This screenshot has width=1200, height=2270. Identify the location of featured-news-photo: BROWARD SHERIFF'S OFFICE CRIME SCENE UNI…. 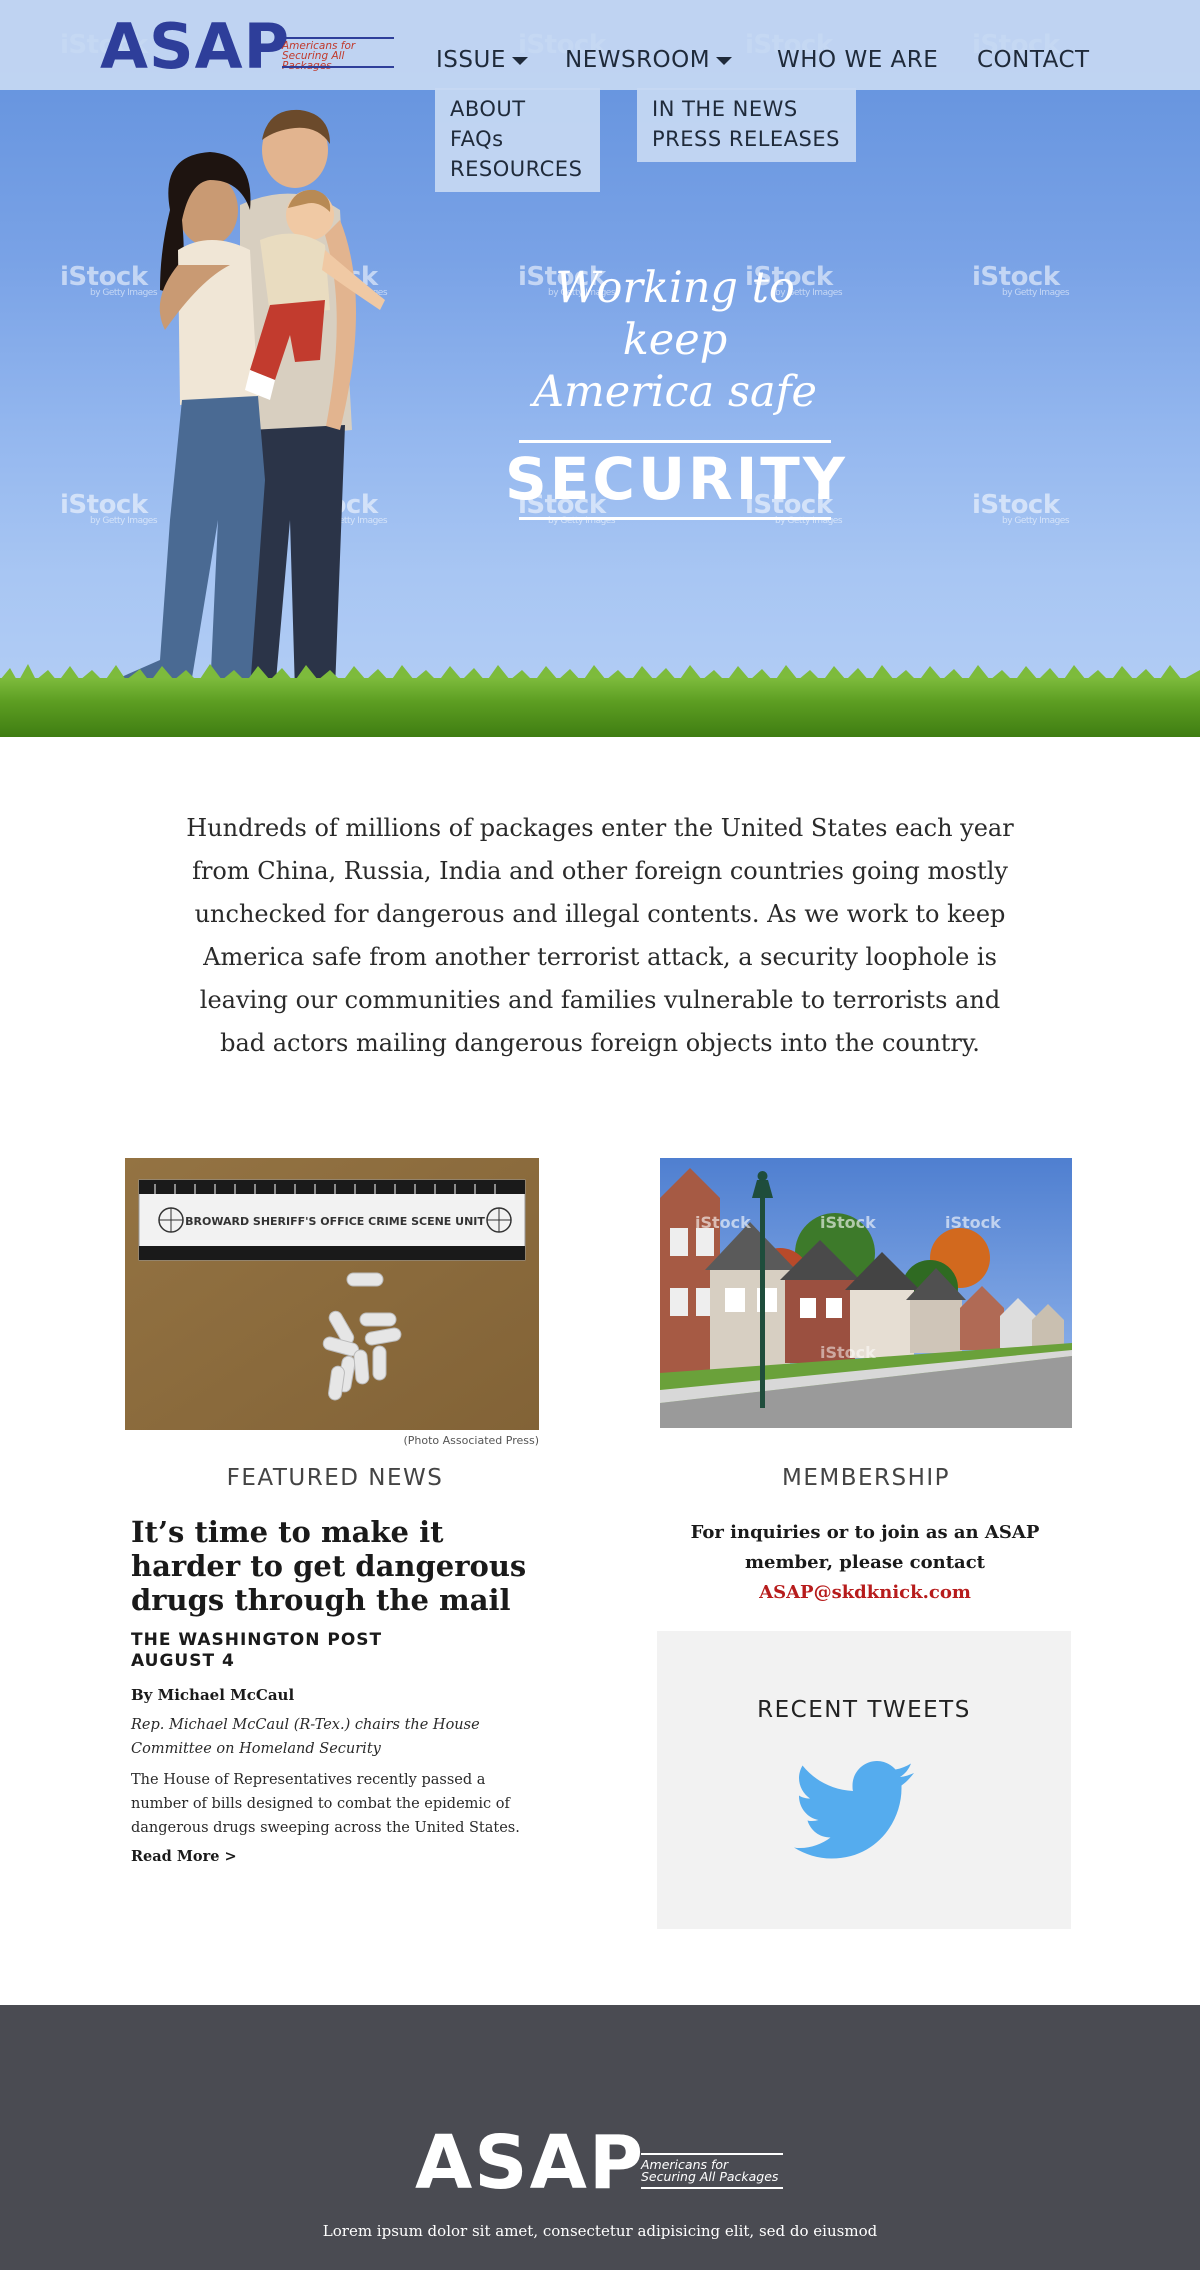
(332, 1294).